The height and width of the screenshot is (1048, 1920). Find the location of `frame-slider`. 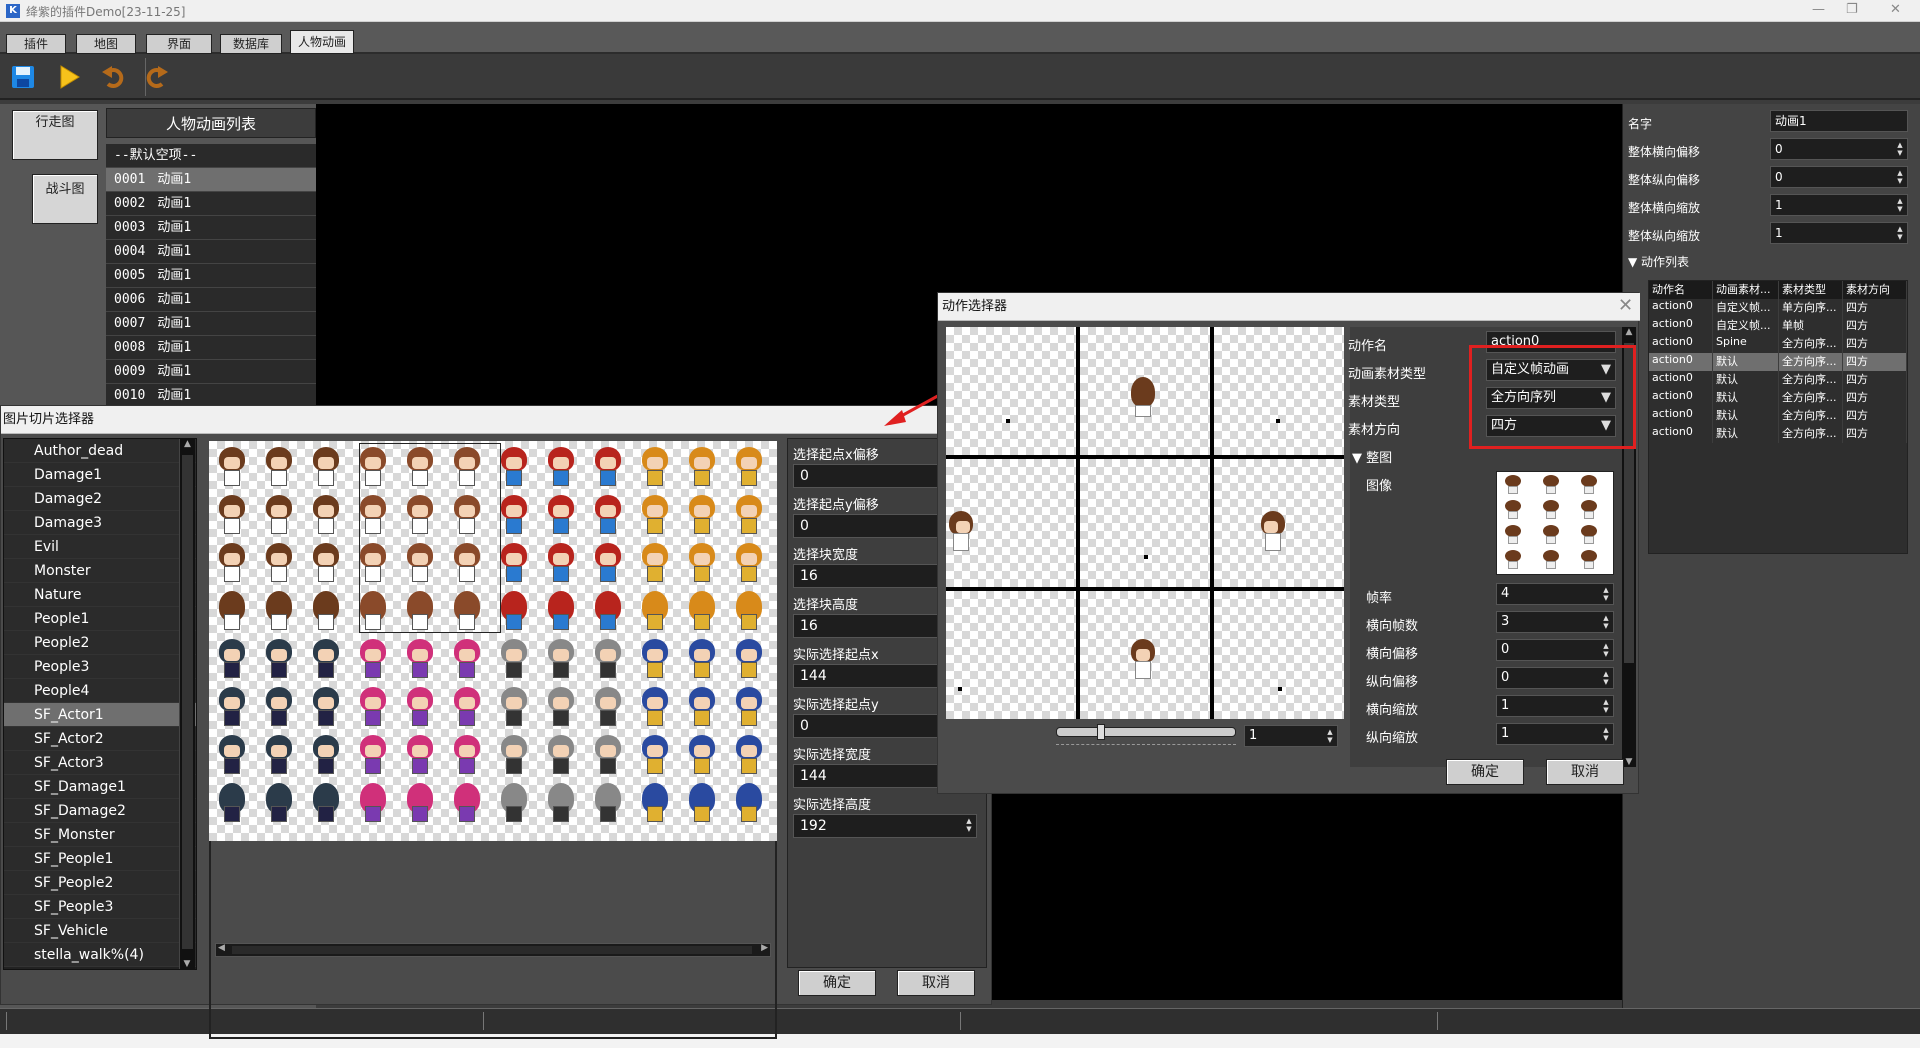

frame-slider is located at coordinates (1146, 732).